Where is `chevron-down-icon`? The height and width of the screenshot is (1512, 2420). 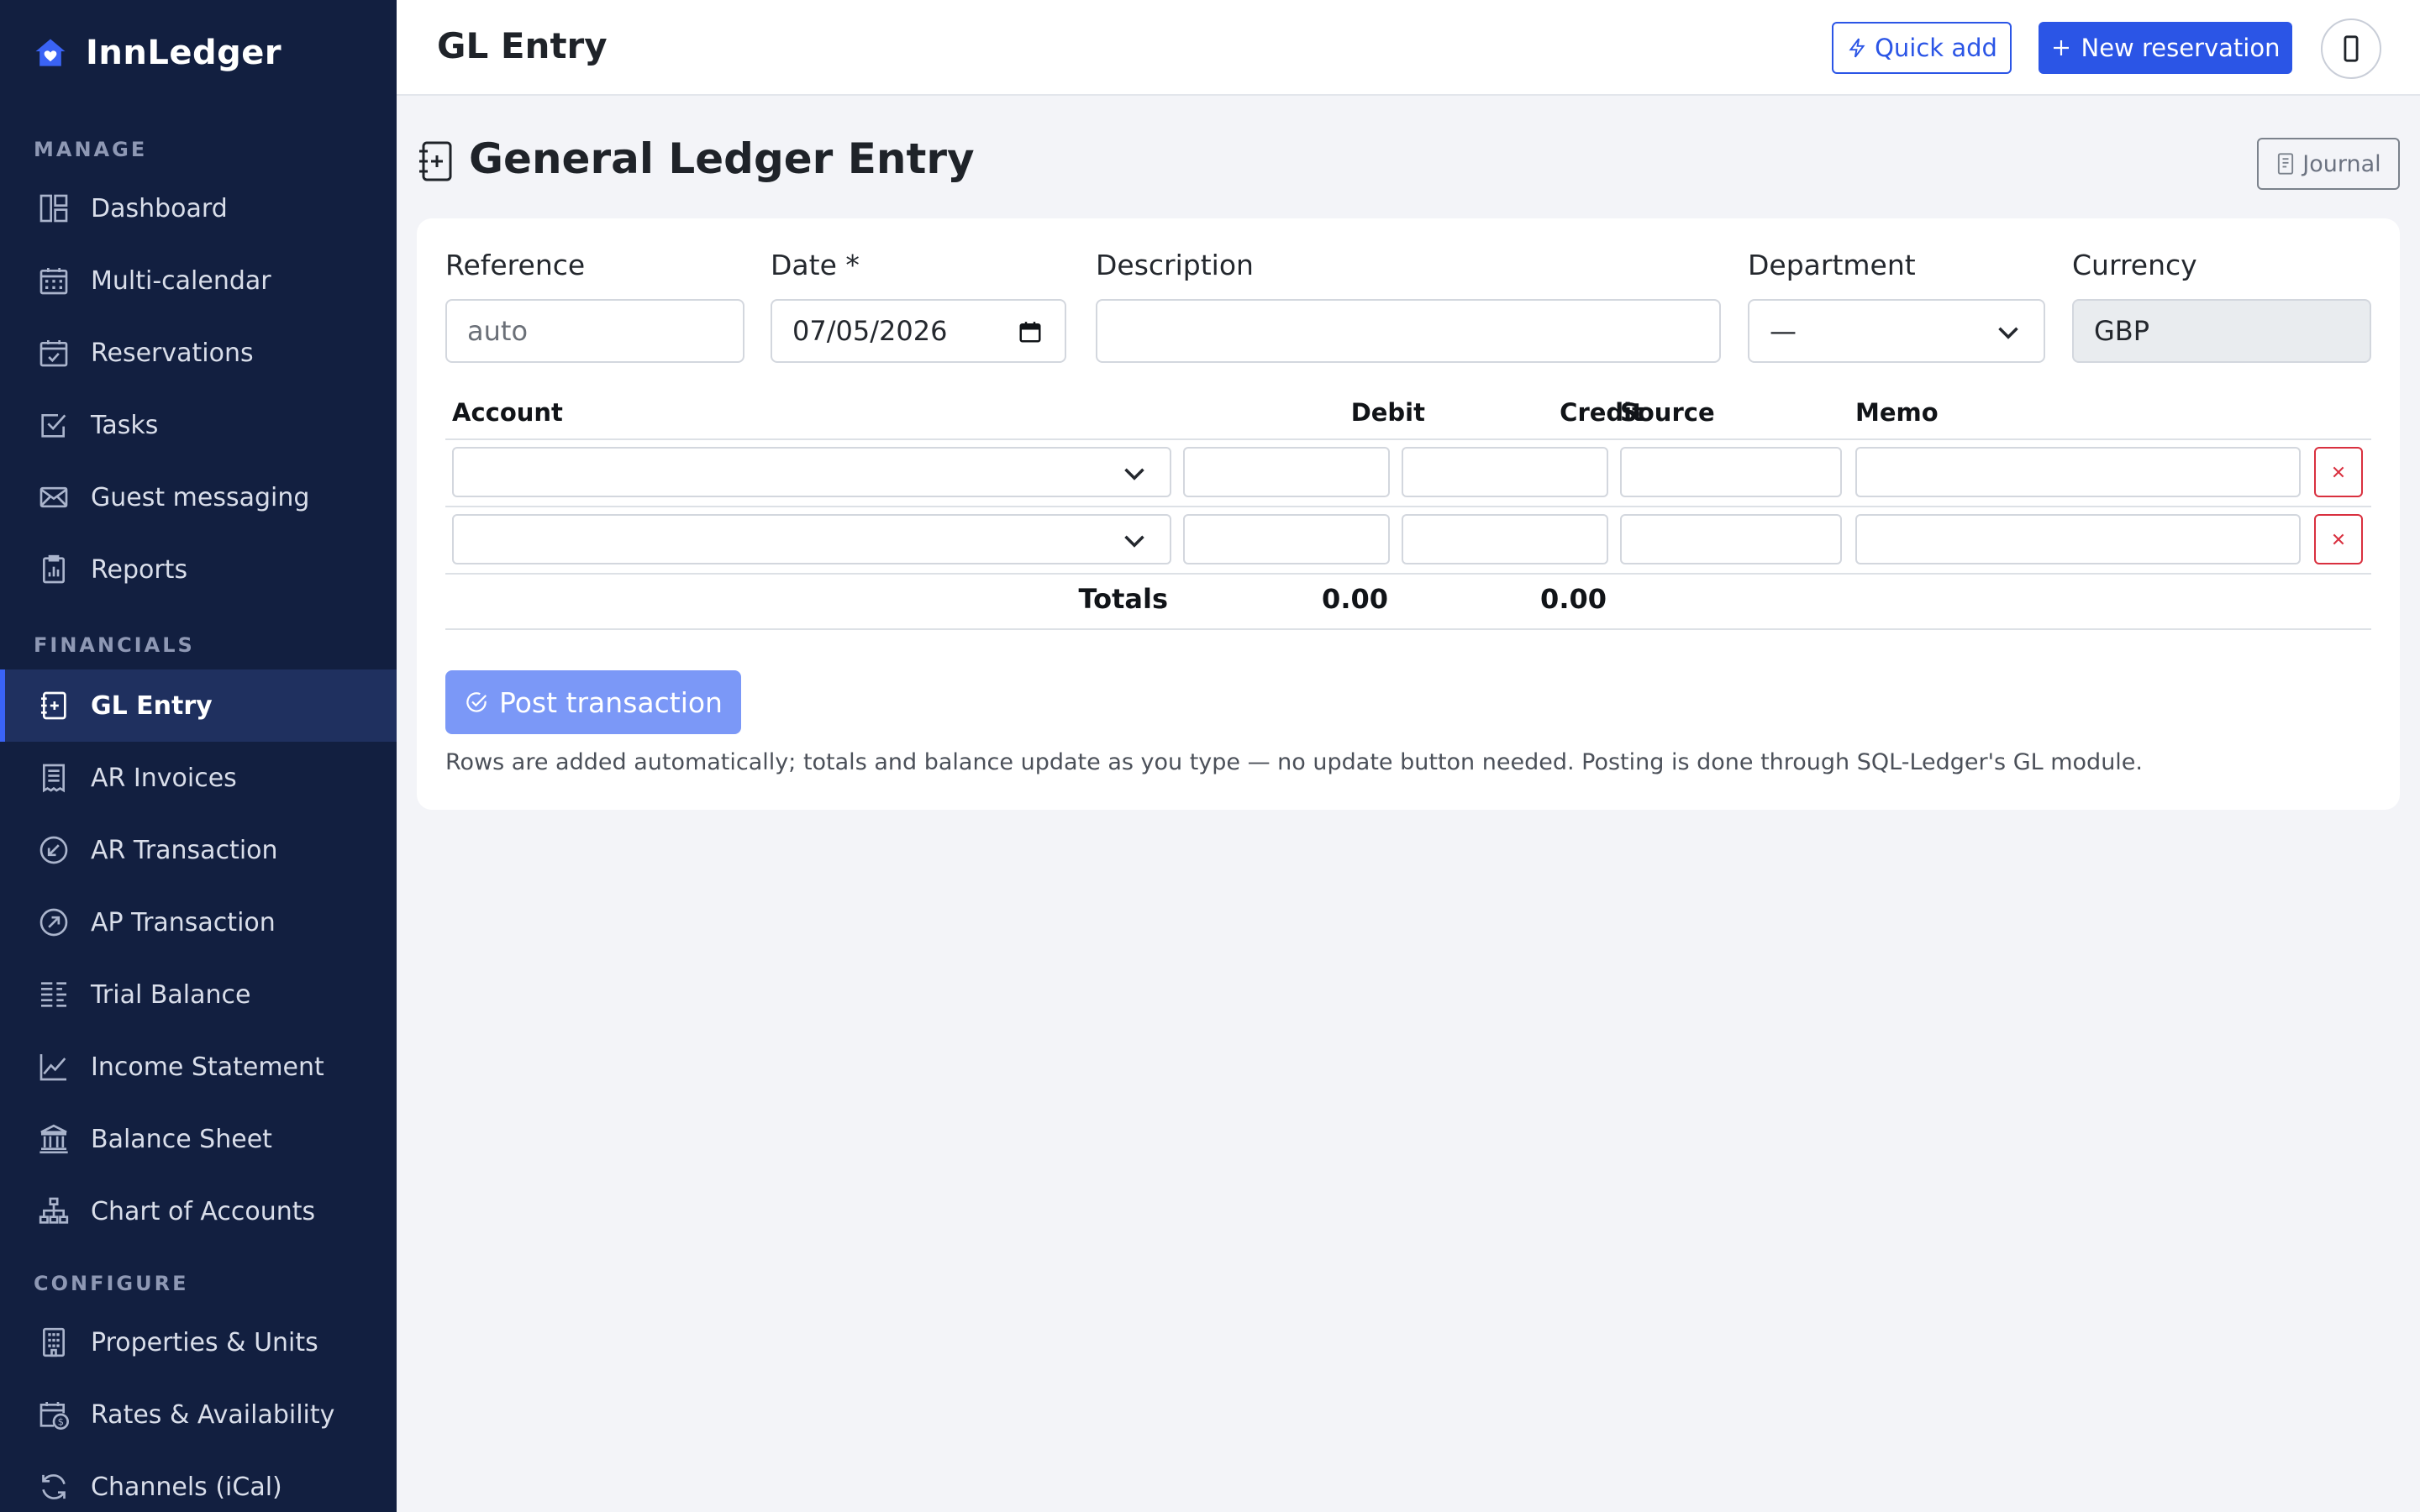 chevron-down-icon is located at coordinates (1134, 541).